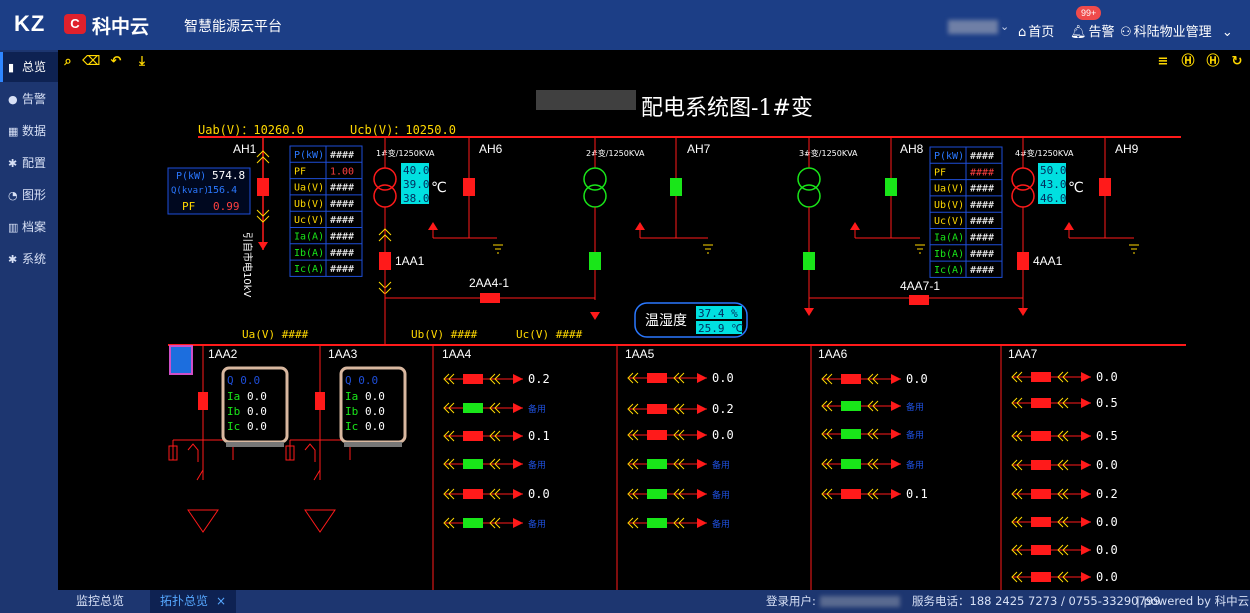 This screenshot has width=1250, height=613. I want to click on close-icon: ×, so click(221, 601).